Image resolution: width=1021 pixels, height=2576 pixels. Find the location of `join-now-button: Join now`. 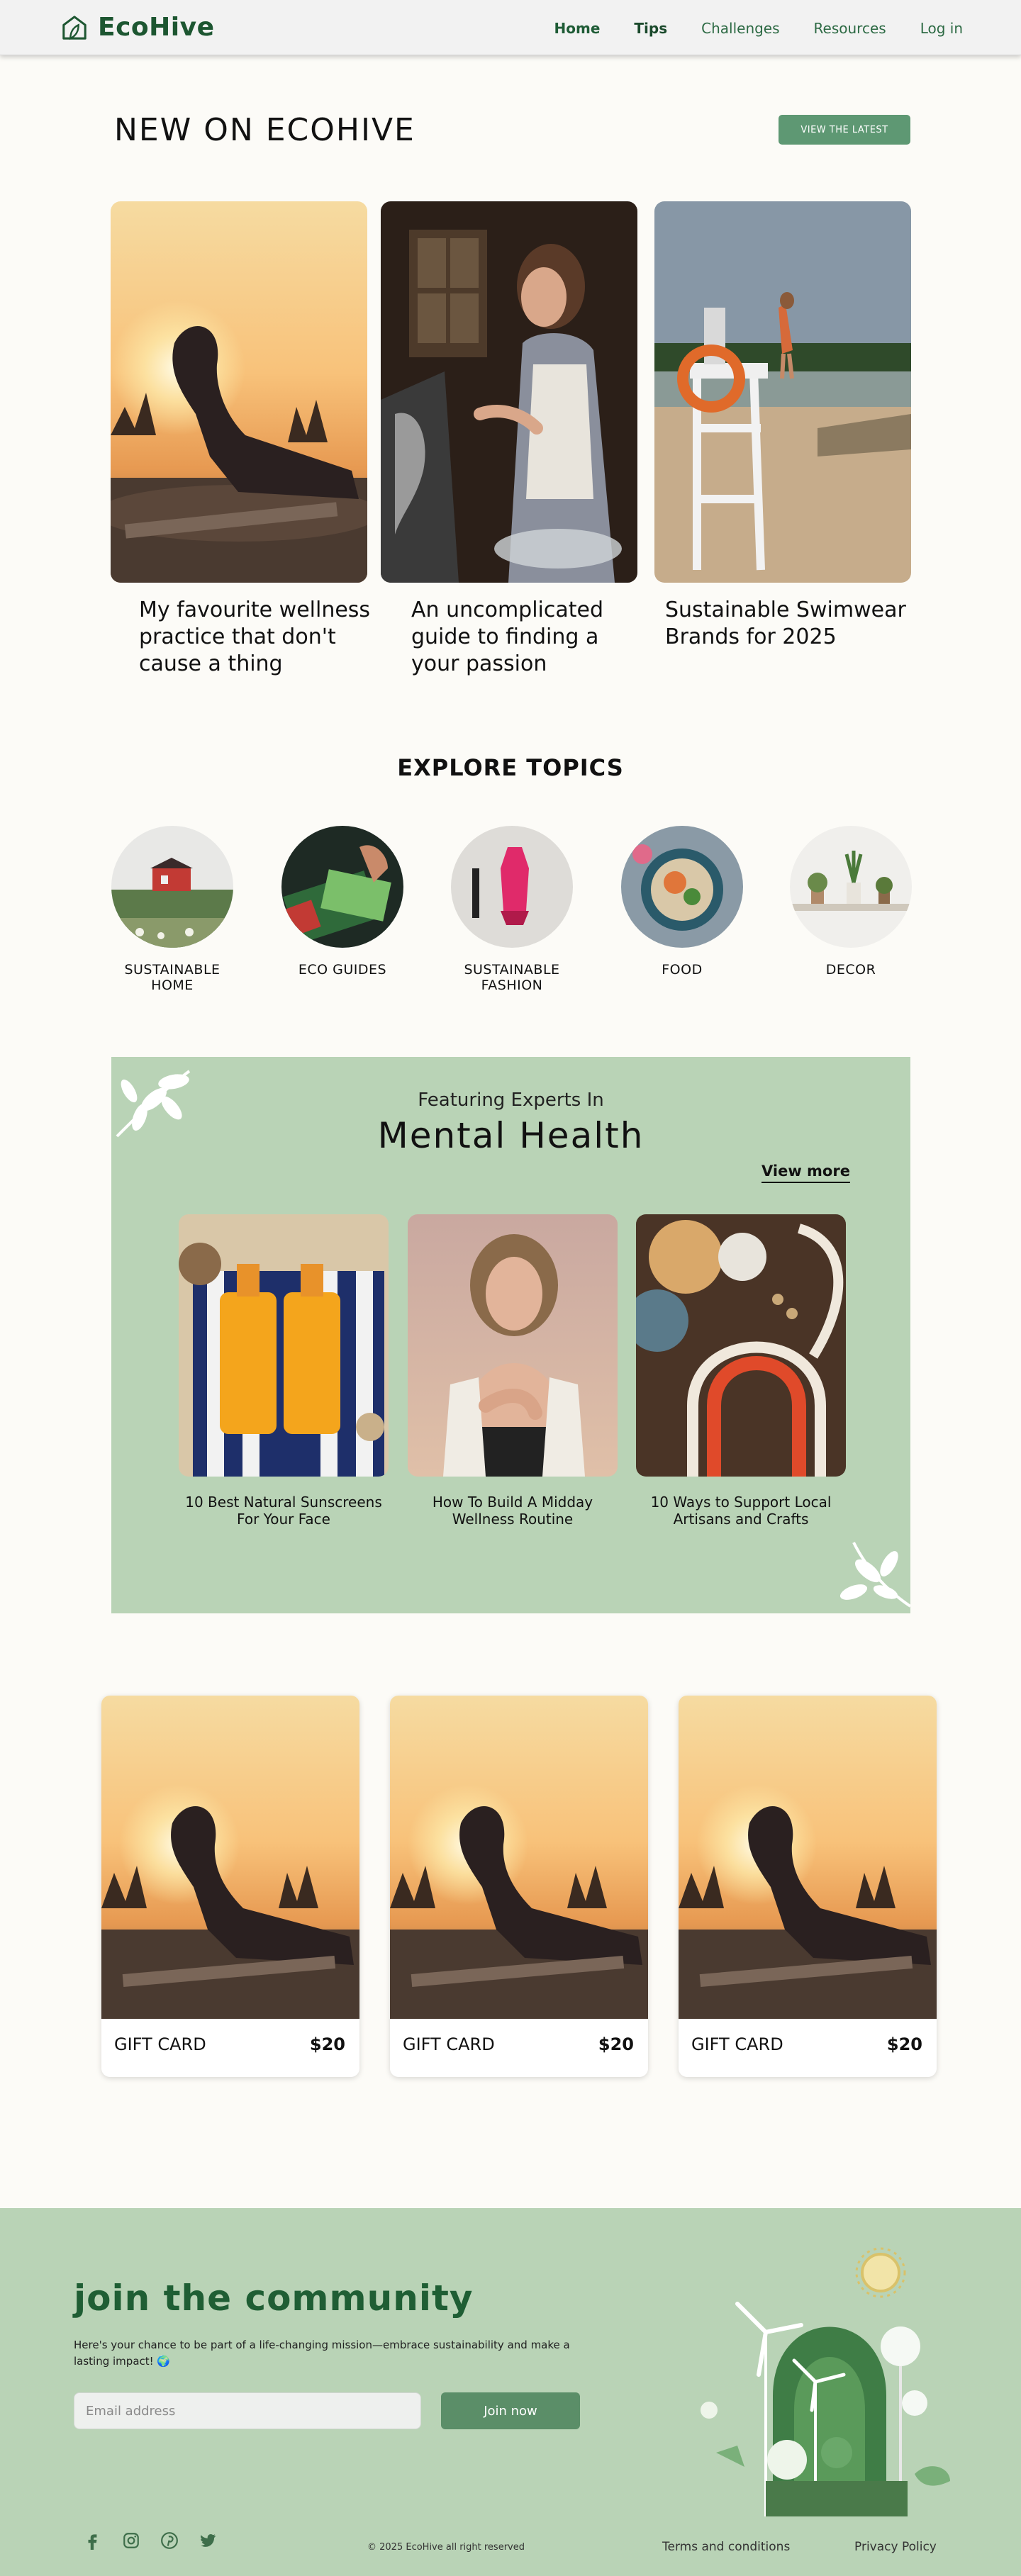

join-now-button: Join now is located at coordinates (510, 2410).